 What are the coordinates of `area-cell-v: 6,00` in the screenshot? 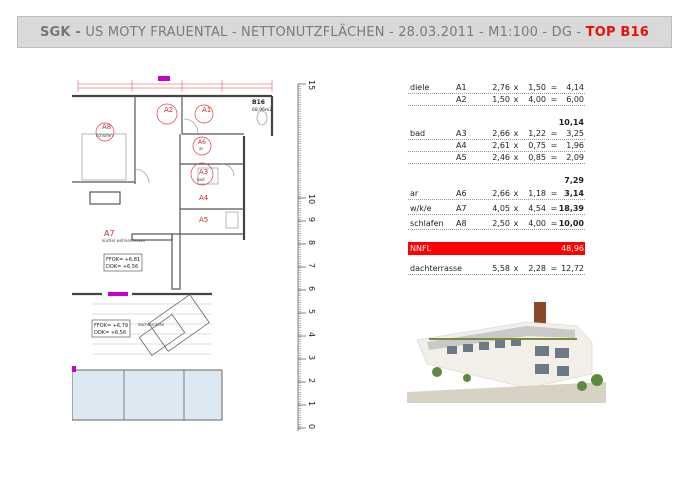 It's located at (575, 99).